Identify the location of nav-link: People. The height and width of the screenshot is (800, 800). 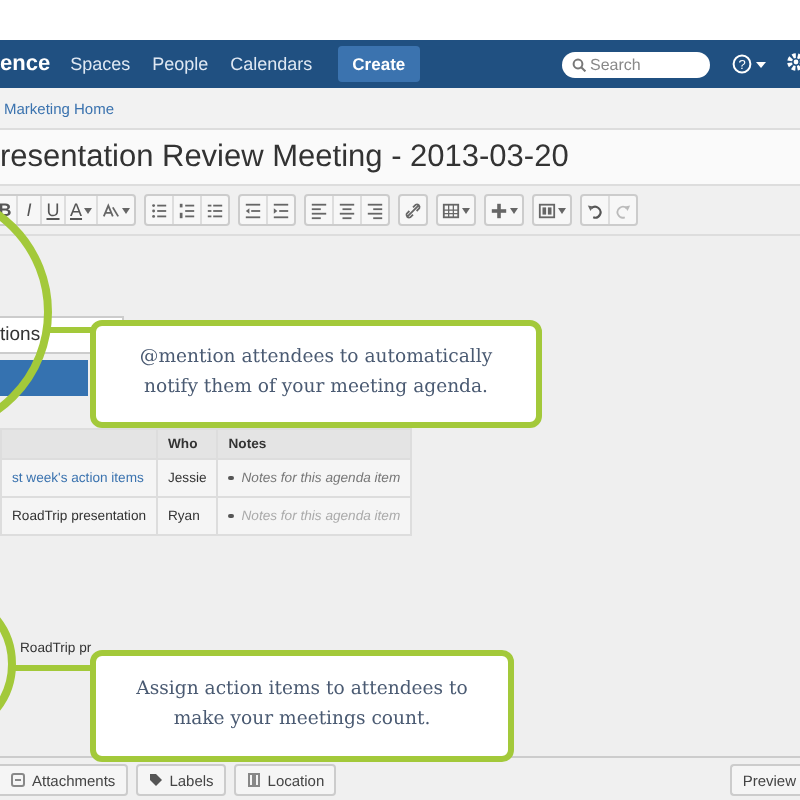
(180, 64).